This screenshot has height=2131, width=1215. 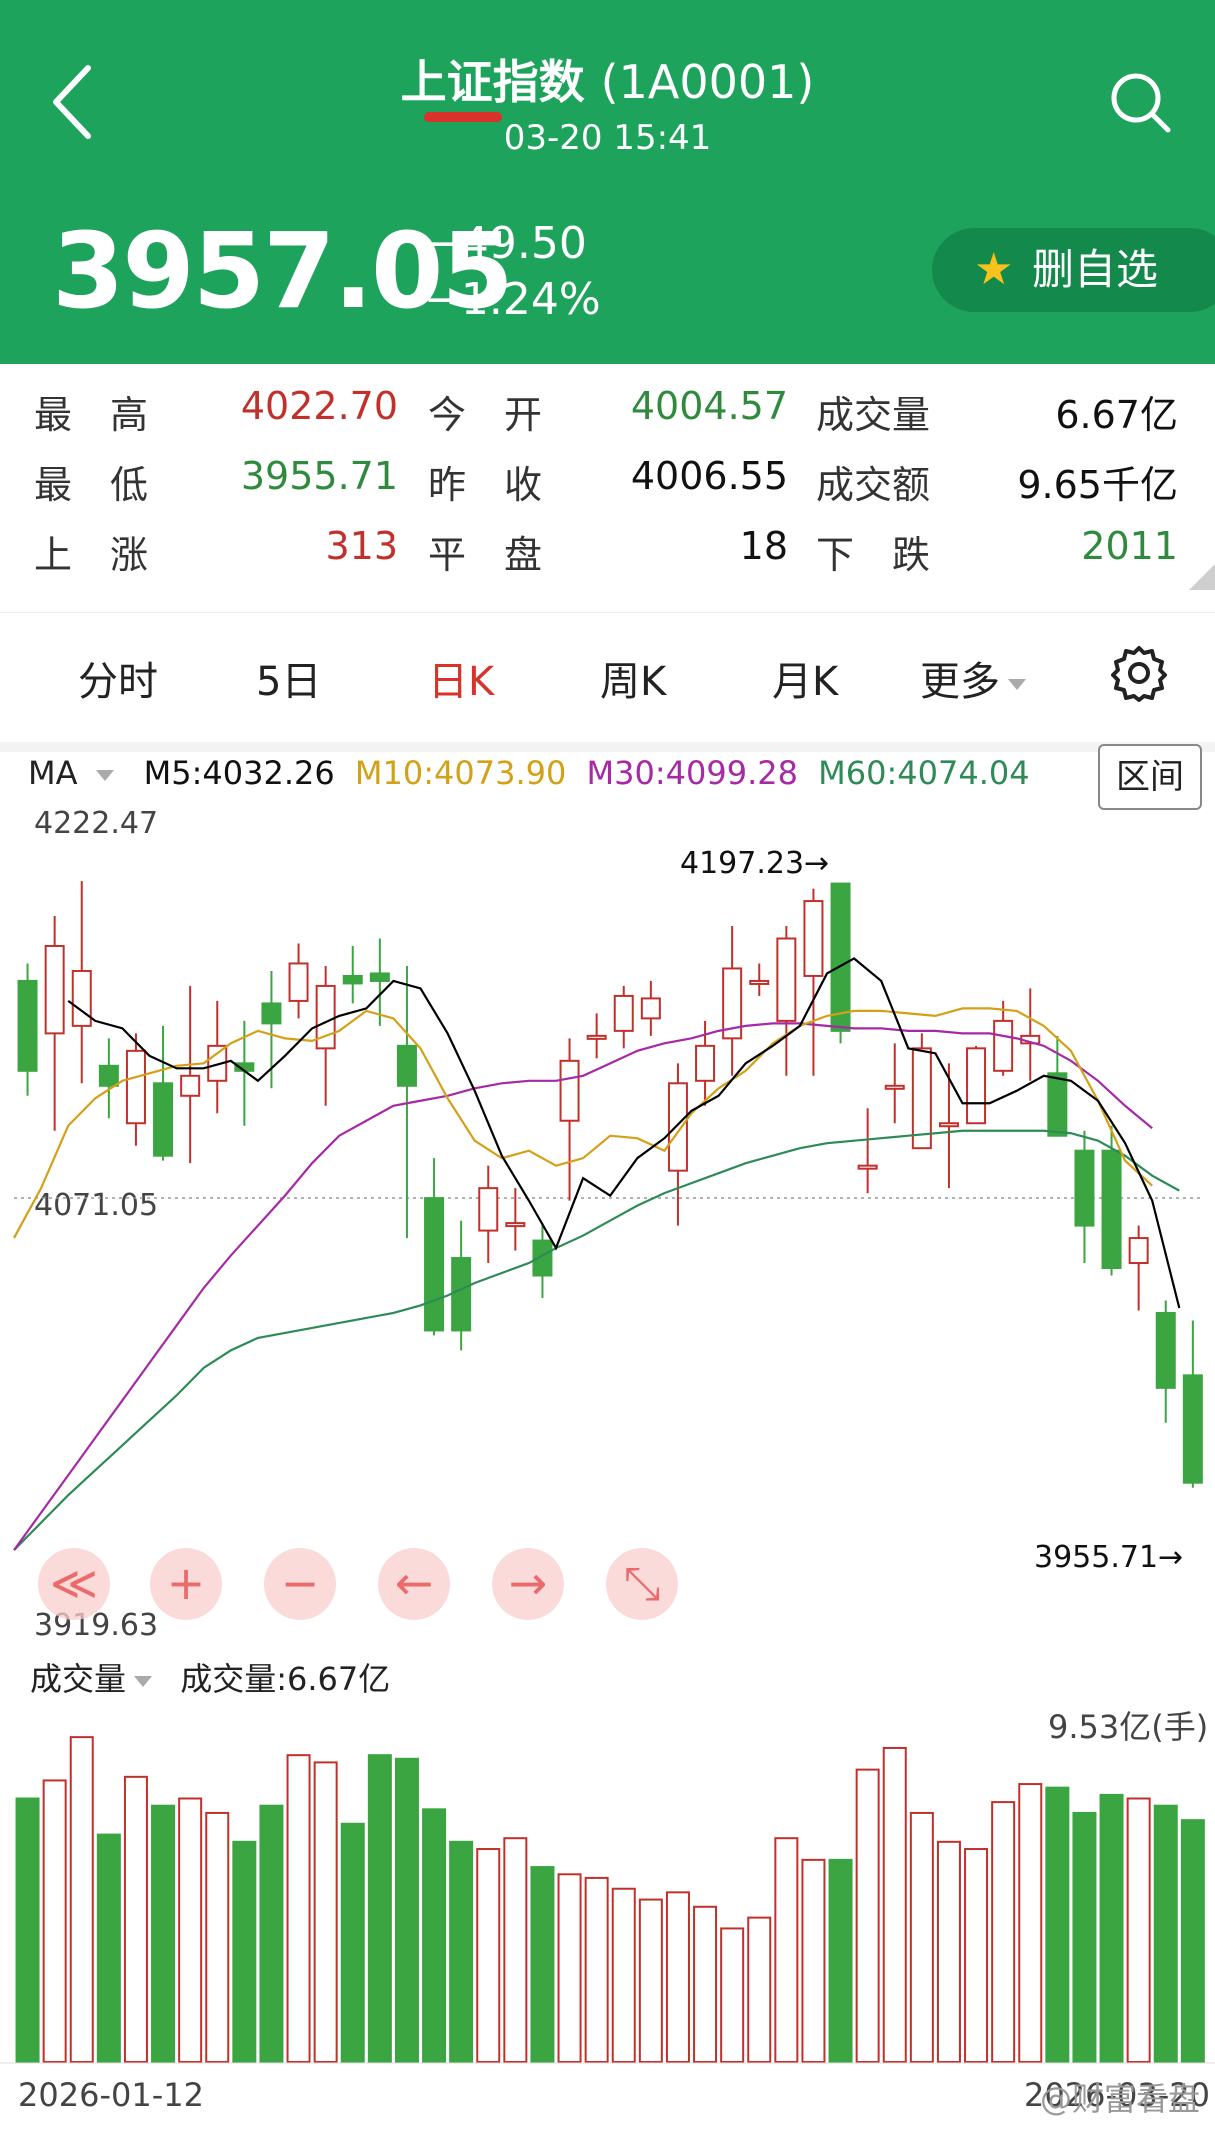 What do you see at coordinates (642, 1584) in the screenshot?
I see `fullscreen-icon: ⤡` at bounding box center [642, 1584].